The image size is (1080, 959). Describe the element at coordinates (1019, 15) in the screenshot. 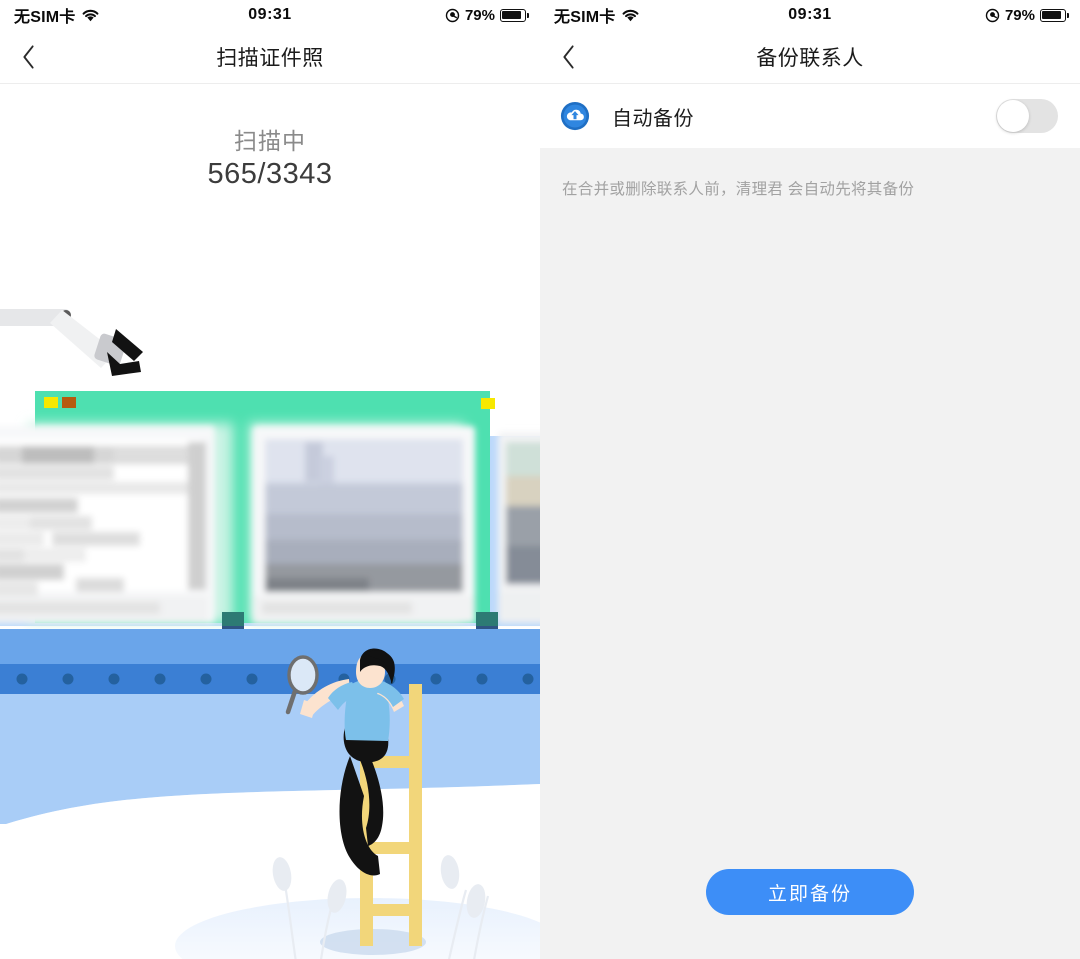

I see `battery-percent-label-2: 79%` at that location.